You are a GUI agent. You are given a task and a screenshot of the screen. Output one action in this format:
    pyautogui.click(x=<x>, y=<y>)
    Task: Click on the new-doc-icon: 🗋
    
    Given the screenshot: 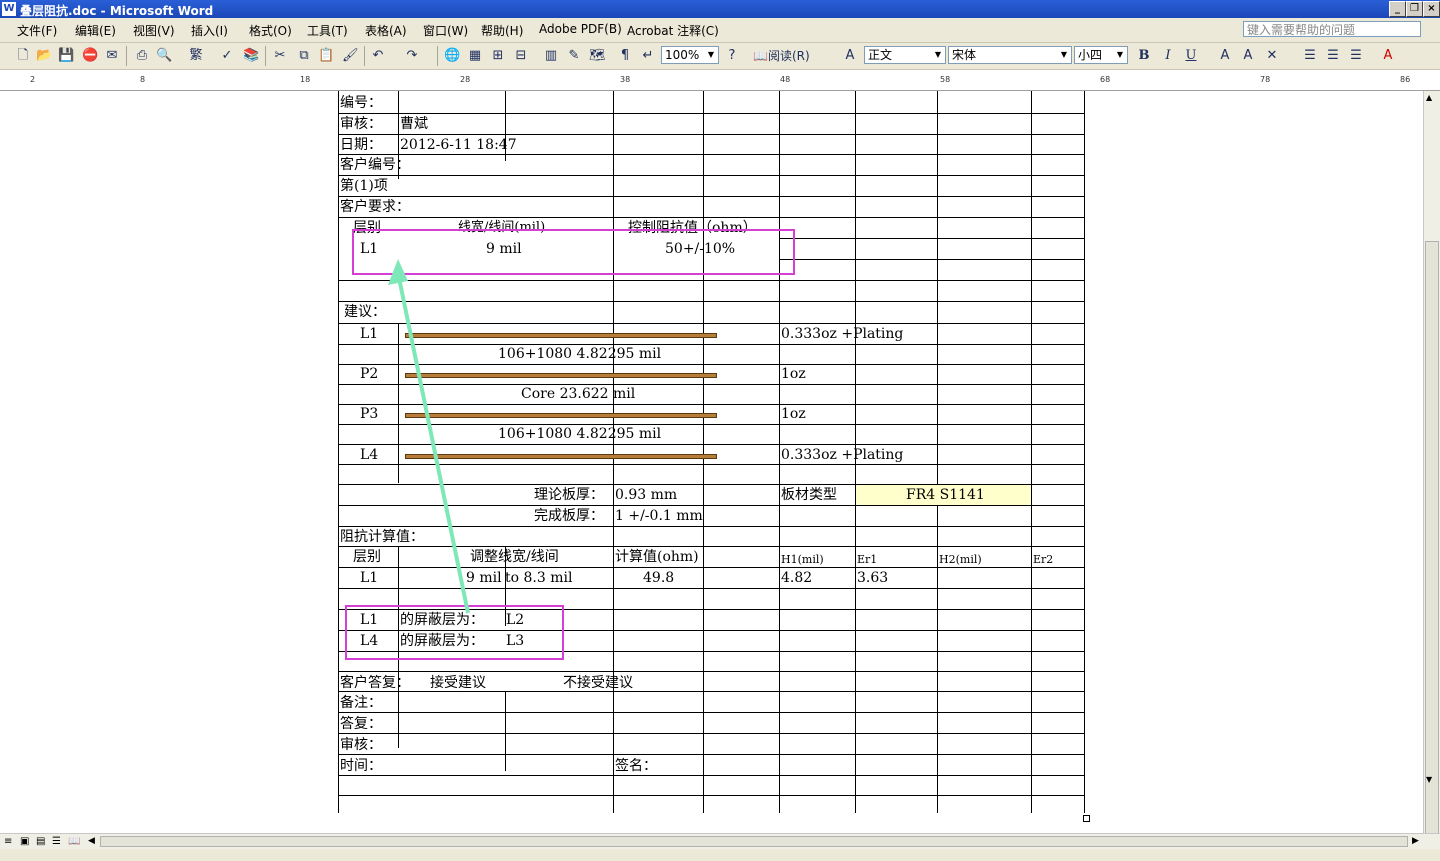 What is the action you would take?
    pyautogui.click(x=23, y=56)
    